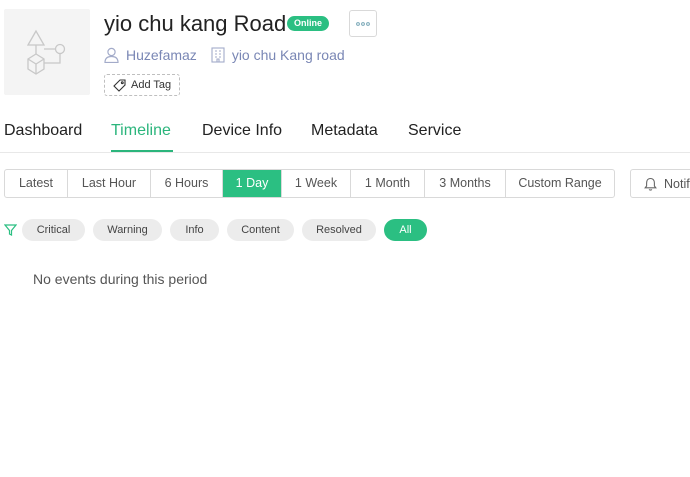 The height and width of the screenshot is (477, 690). What do you see at coordinates (465, 183) in the screenshot?
I see `range-3-months: 3 Months` at bounding box center [465, 183].